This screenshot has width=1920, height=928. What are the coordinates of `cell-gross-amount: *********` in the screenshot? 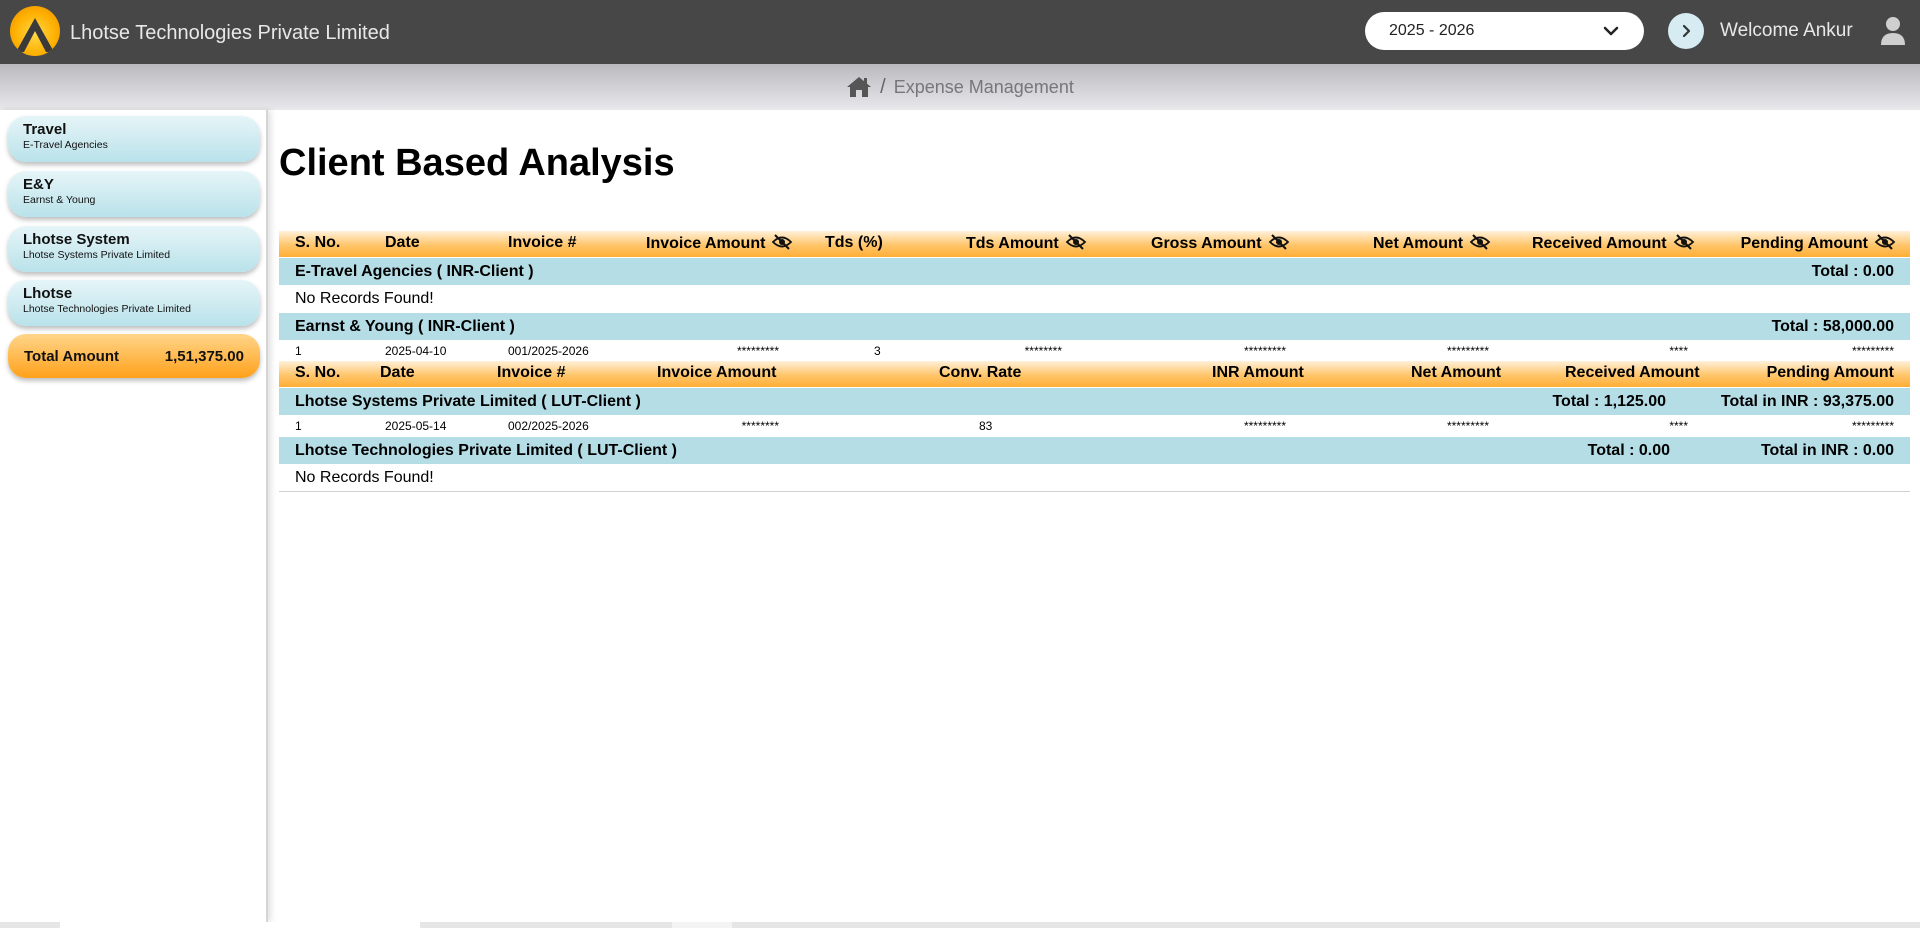 It's located at (1264, 351).